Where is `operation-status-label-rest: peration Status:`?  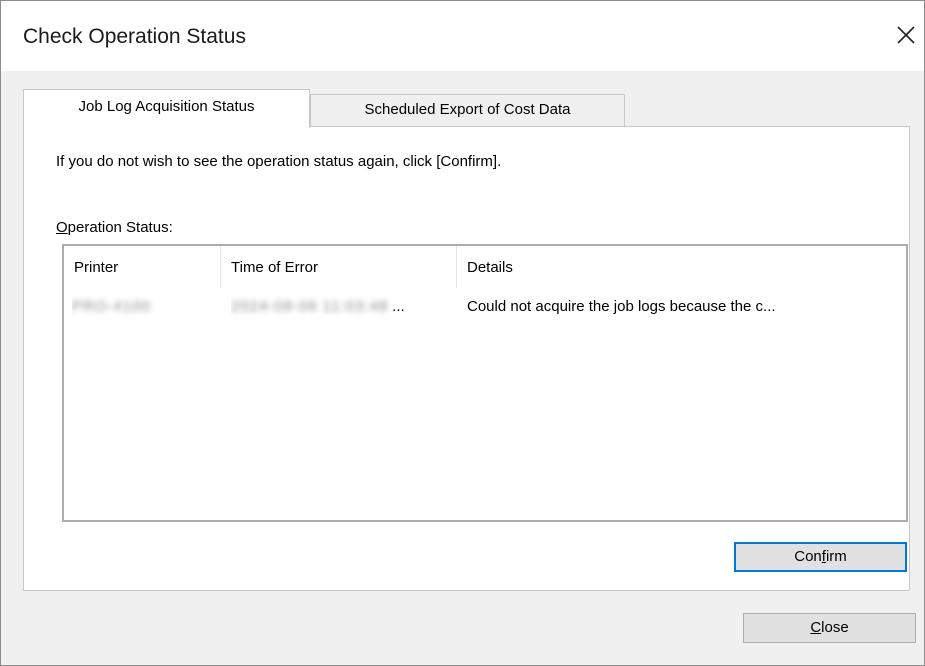 operation-status-label-rest: peration Status: is located at coordinates (120, 227).